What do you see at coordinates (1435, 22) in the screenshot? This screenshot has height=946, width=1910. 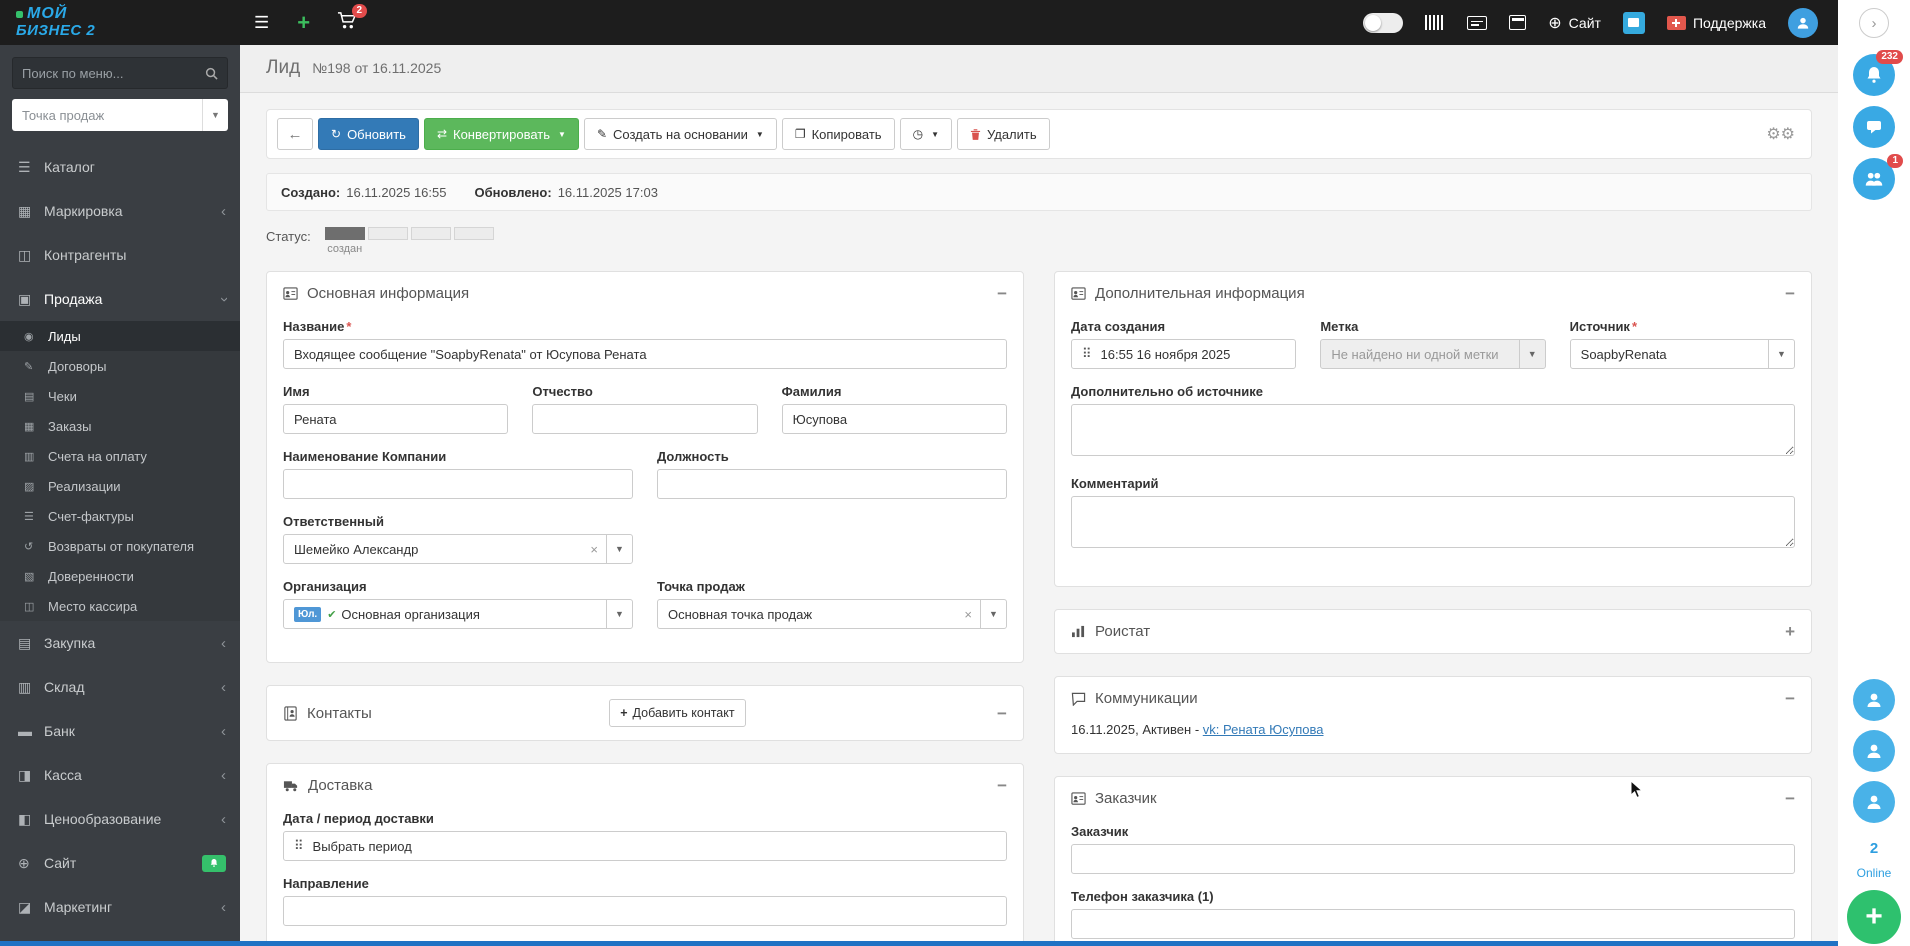 I see `barcode-icon` at bounding box center [1435, 22].